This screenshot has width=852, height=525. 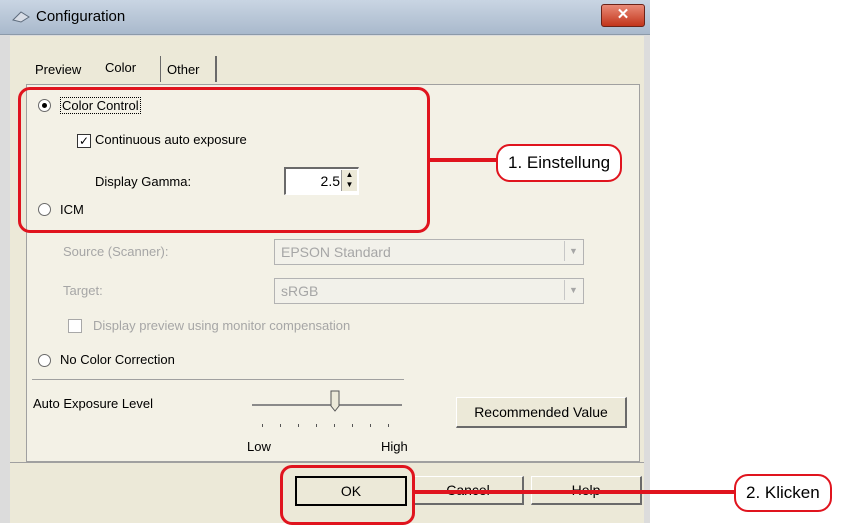 I want to click on section-divider, so click(x=218, y=379).